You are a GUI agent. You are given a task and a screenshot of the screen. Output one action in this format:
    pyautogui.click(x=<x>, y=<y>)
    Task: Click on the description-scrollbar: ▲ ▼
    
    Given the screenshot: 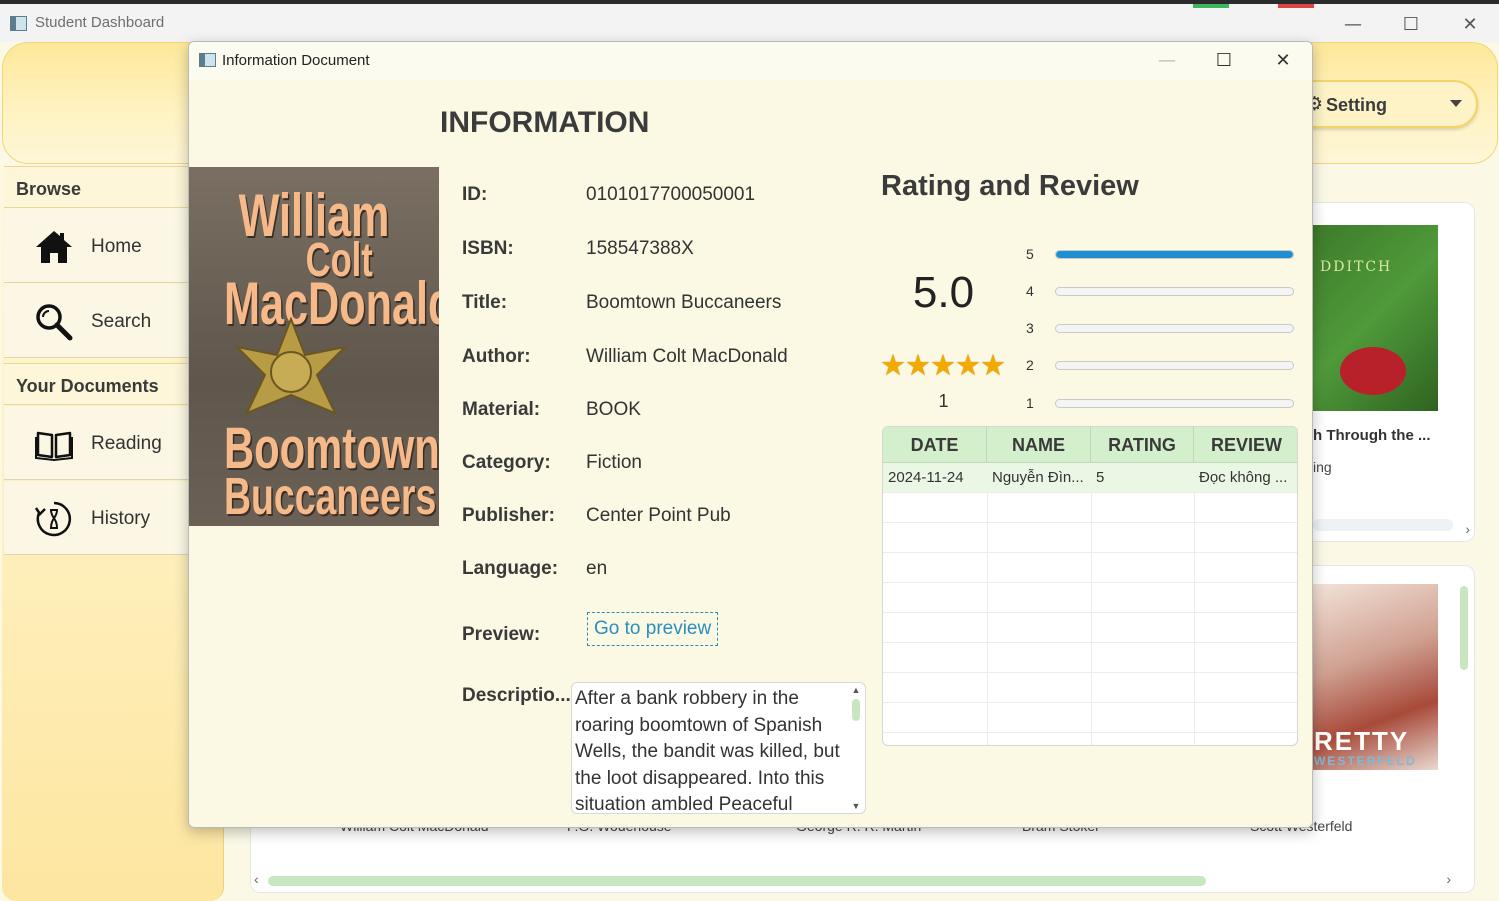 What is the action you would take?
    pyautogui.click(x=856, y=748)
    